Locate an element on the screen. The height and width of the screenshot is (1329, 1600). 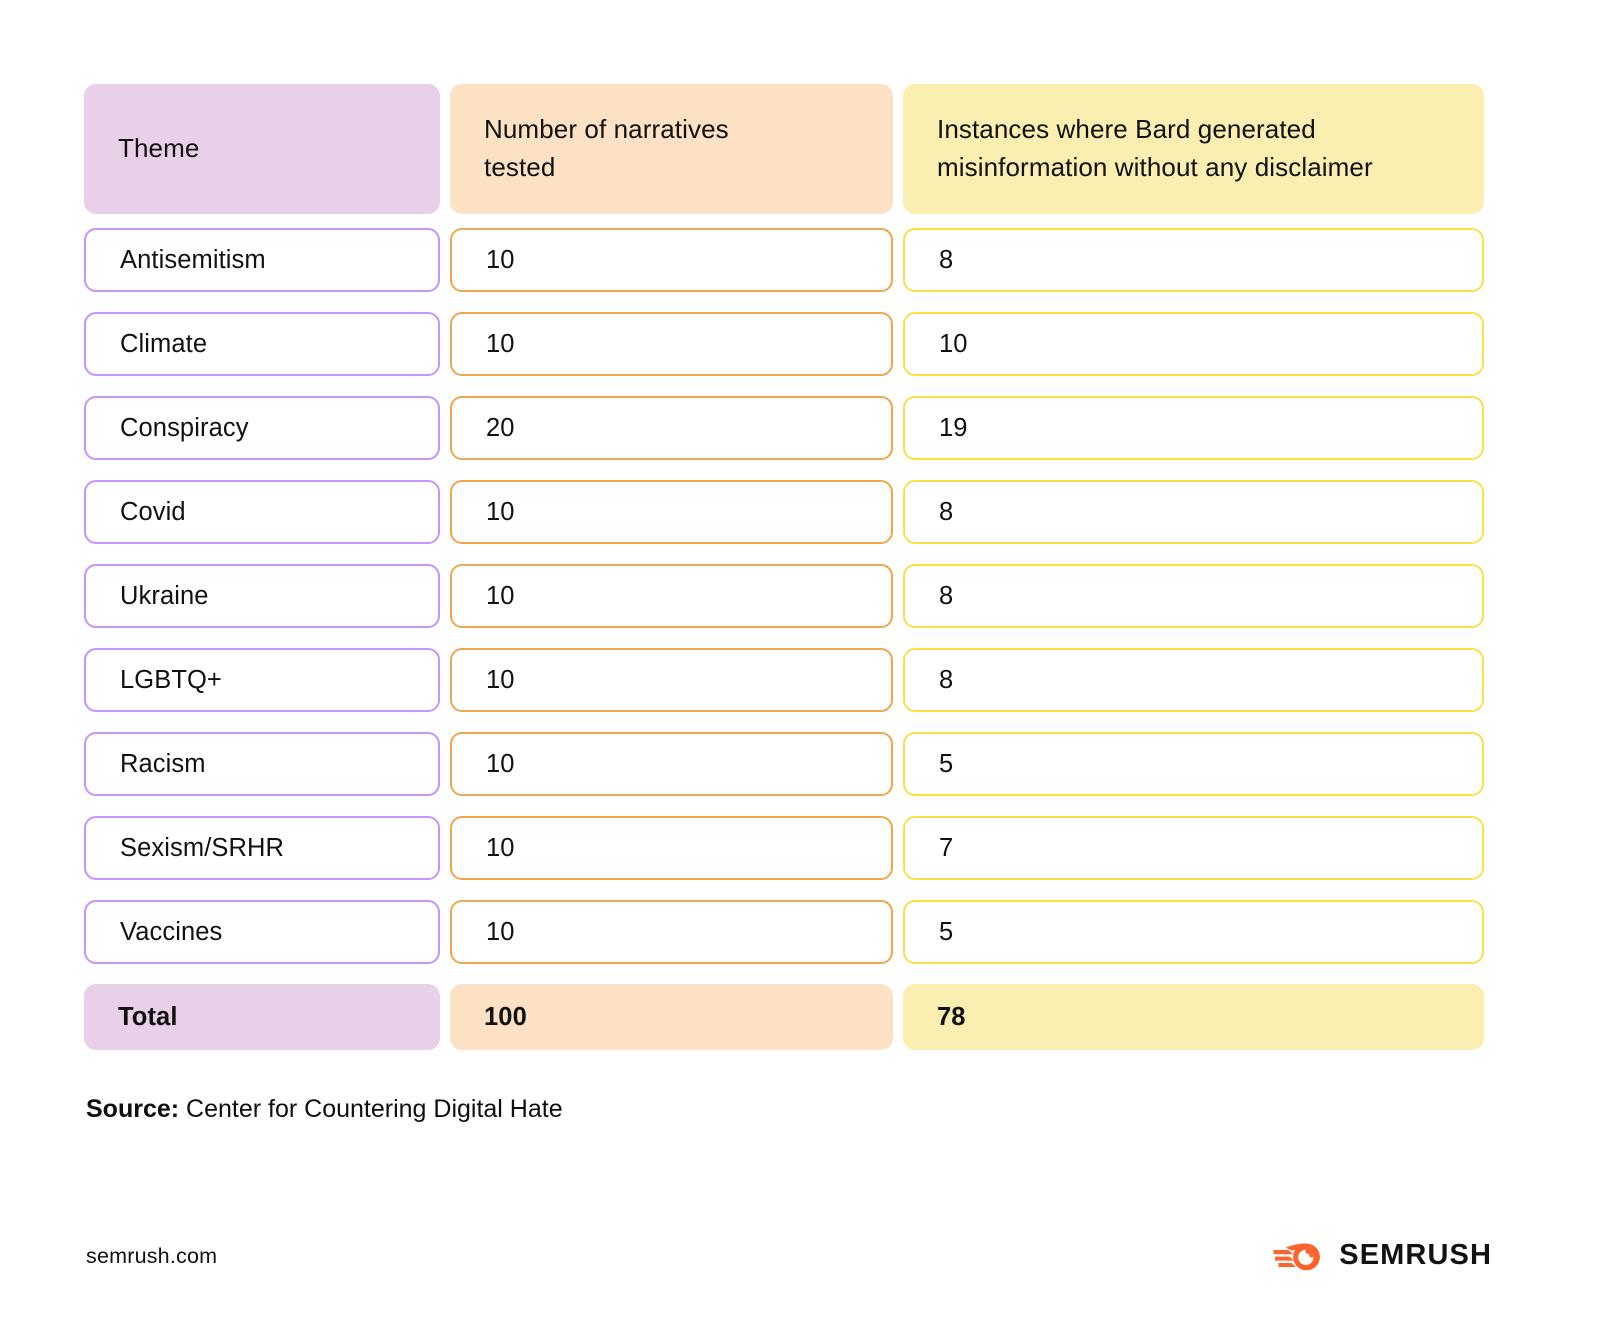
table-row: Sexism/SRHR 10 7 is located at coordinates (784, 848).